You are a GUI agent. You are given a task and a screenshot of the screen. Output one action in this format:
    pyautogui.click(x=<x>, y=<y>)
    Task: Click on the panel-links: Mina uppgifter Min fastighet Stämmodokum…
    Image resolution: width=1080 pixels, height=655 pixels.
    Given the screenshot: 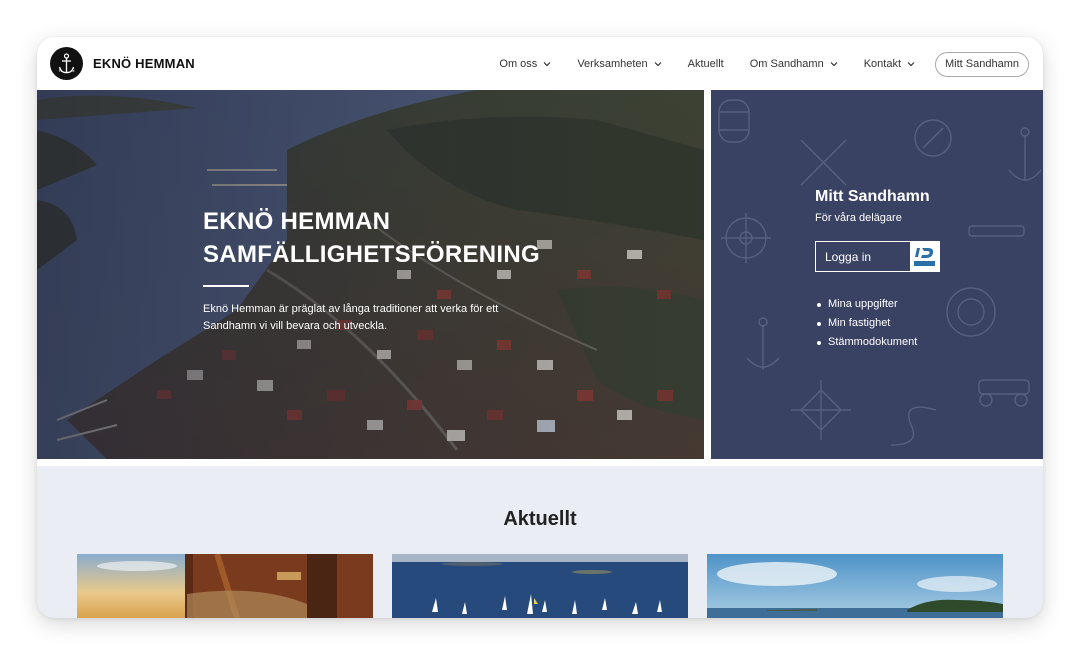 What is the action you would take?
    pyautogui.click(x=877, y=323)
    